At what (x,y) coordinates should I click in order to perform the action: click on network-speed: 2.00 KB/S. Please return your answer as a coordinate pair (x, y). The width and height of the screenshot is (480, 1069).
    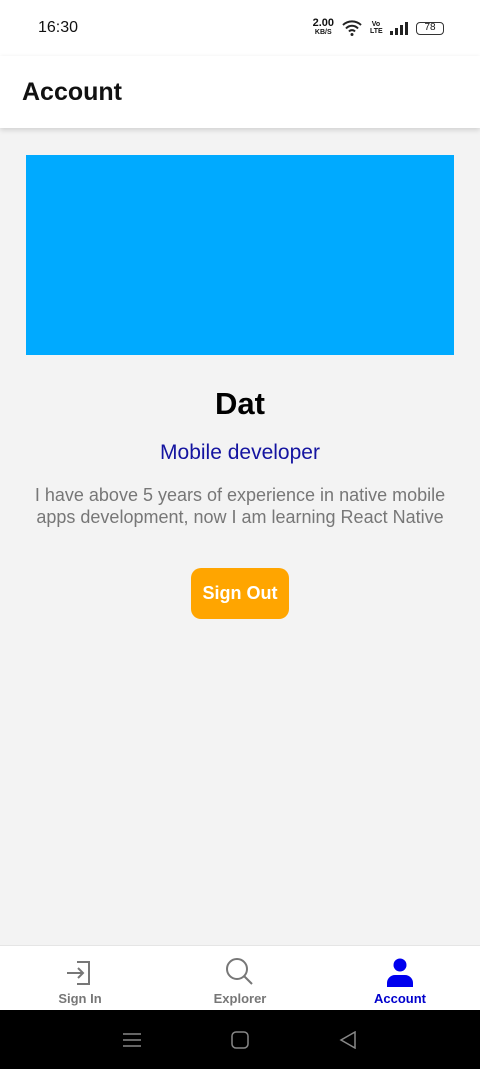
    Looking at the image, I should click on (323, 27).